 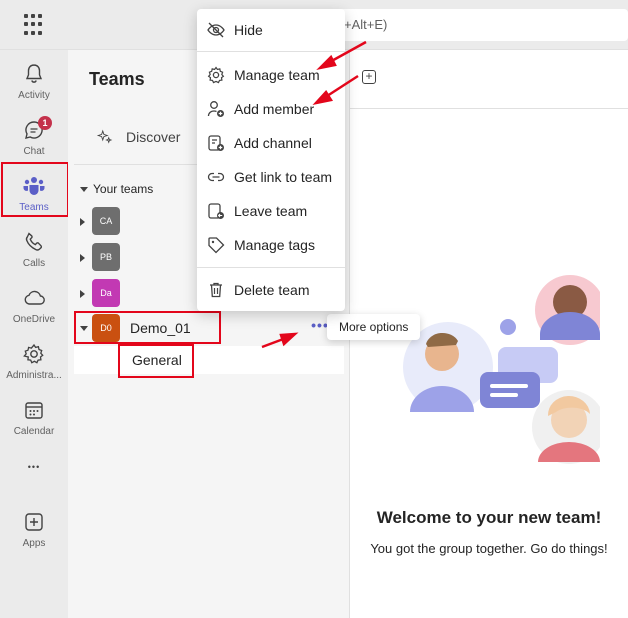 I want to click on your-teams-header: Your teams, so click(x=116, y=189).